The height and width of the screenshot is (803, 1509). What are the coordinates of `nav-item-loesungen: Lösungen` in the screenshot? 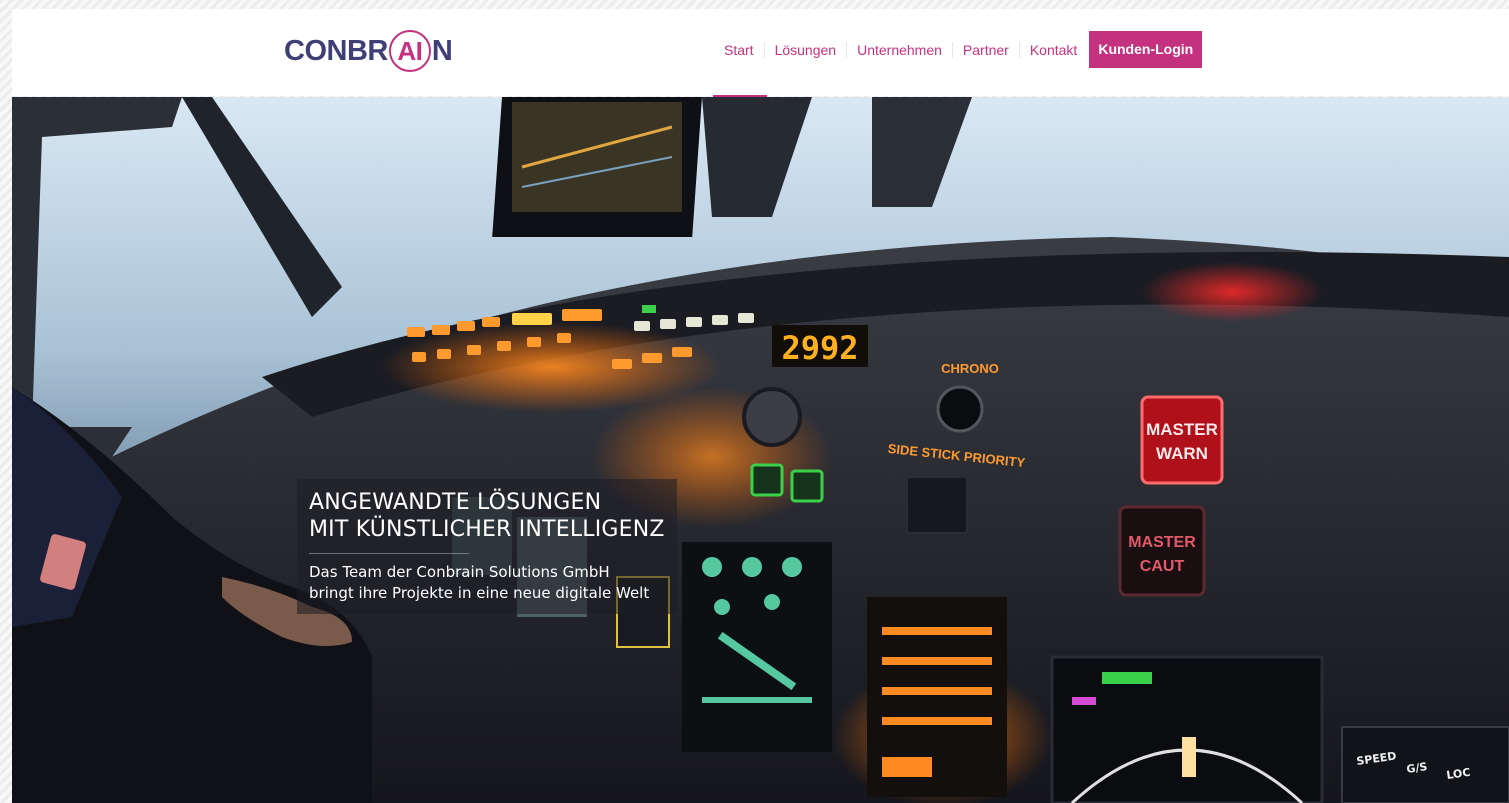 It's located at (805, 49).